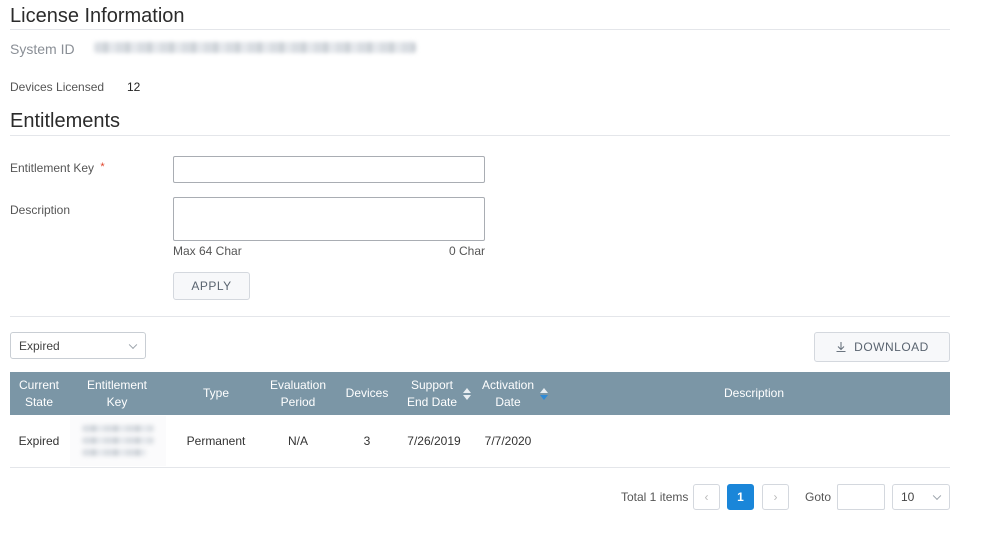 The image size is (999, 554). Describe the element at coordinates (367, 393) in the screenshot. I see `col-devices: Devices` at that location.